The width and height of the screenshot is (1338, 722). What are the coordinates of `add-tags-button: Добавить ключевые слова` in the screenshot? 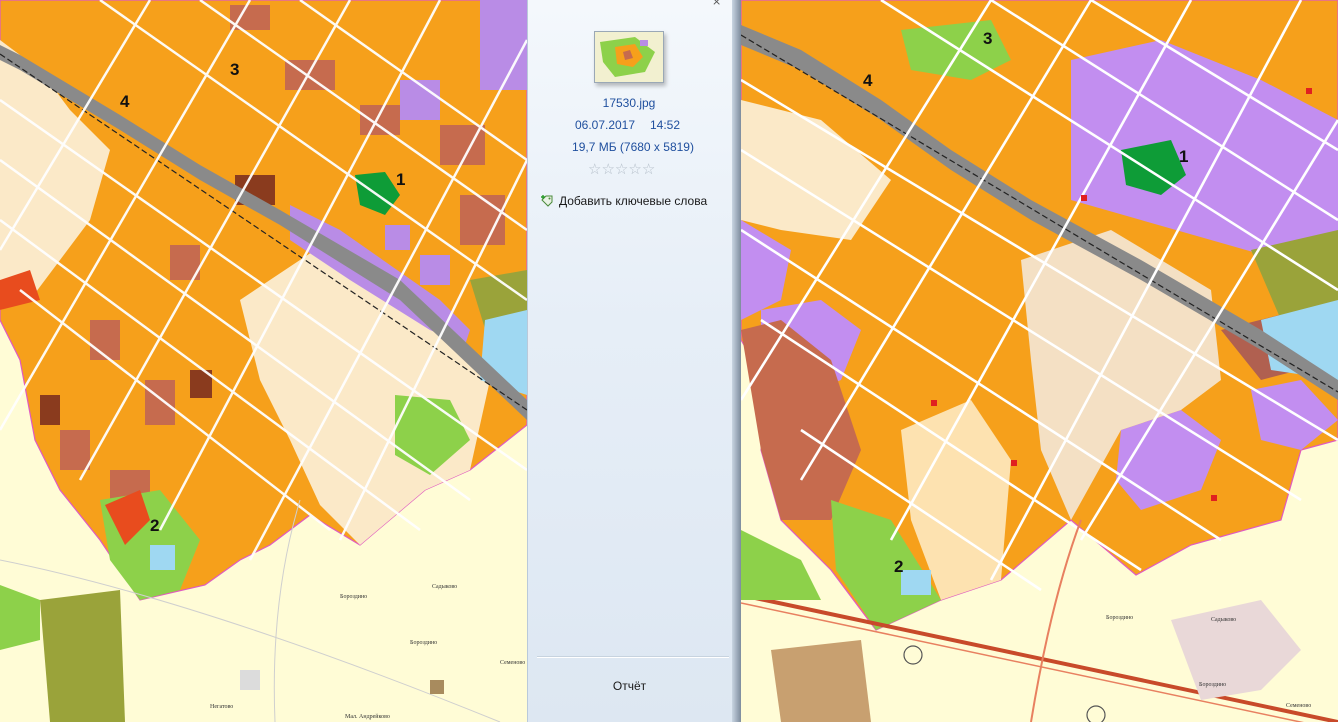 It's located at (623, 201).